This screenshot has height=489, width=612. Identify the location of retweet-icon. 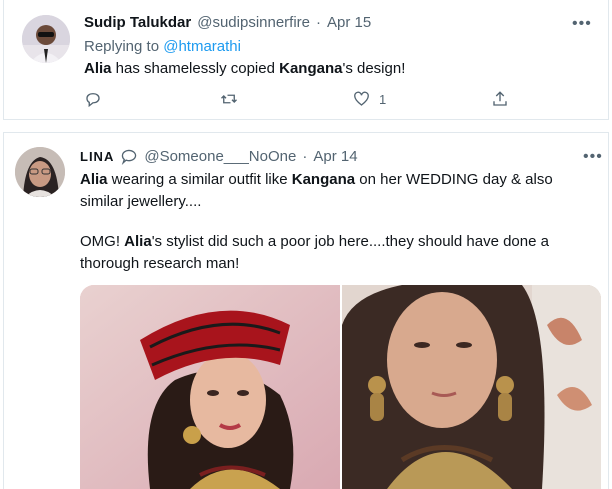
(229, 99).